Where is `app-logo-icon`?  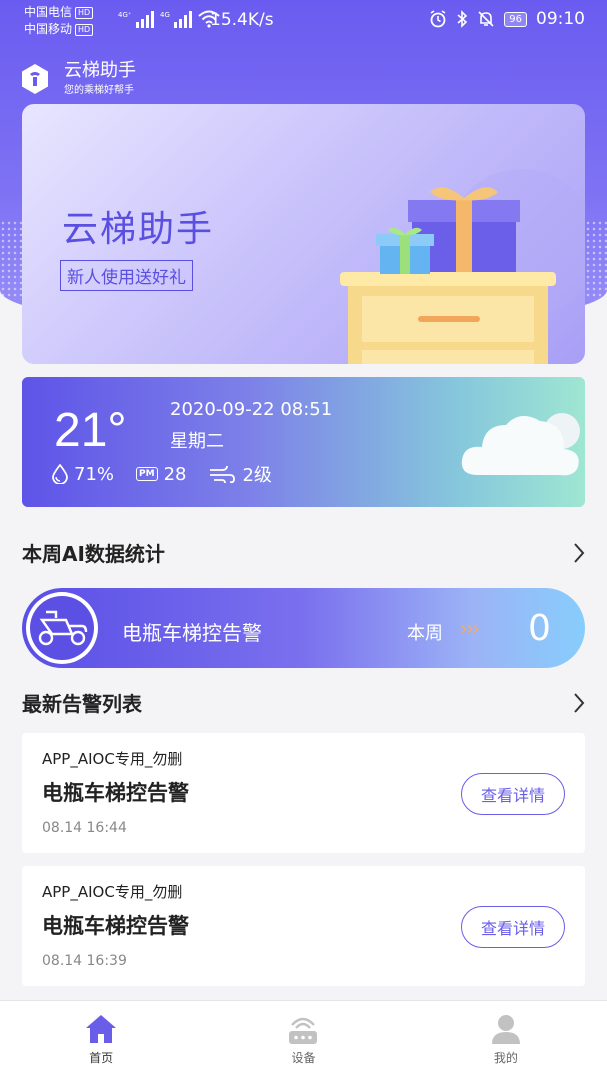
app-logo-icon is located at coordinates (35, 79).